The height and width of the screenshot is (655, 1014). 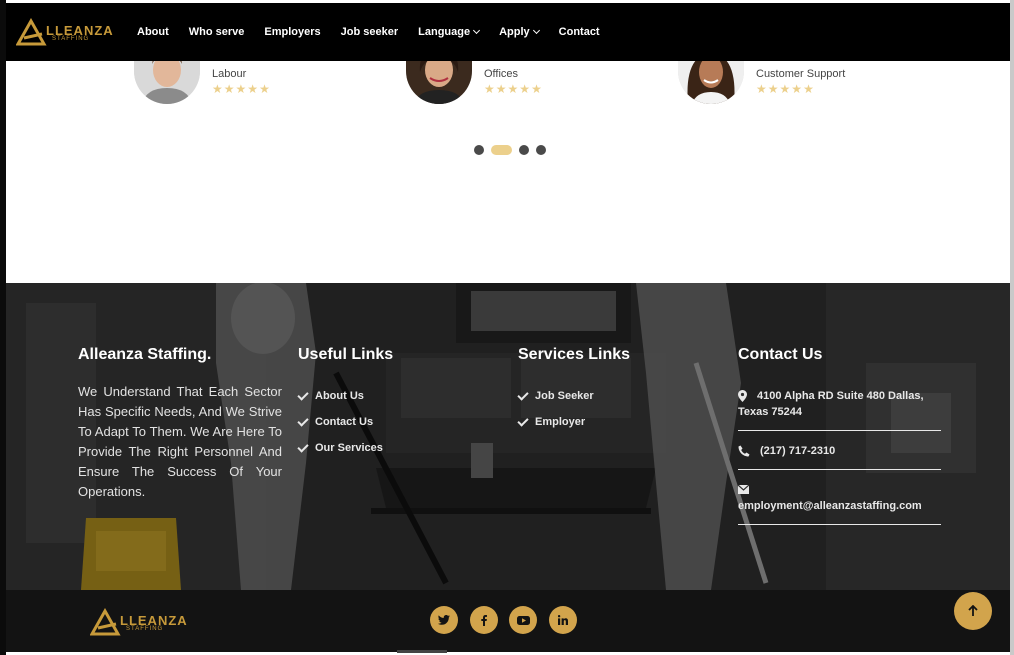 I want to click on nav-item-contact: Contact, so click(x=579, y=32).